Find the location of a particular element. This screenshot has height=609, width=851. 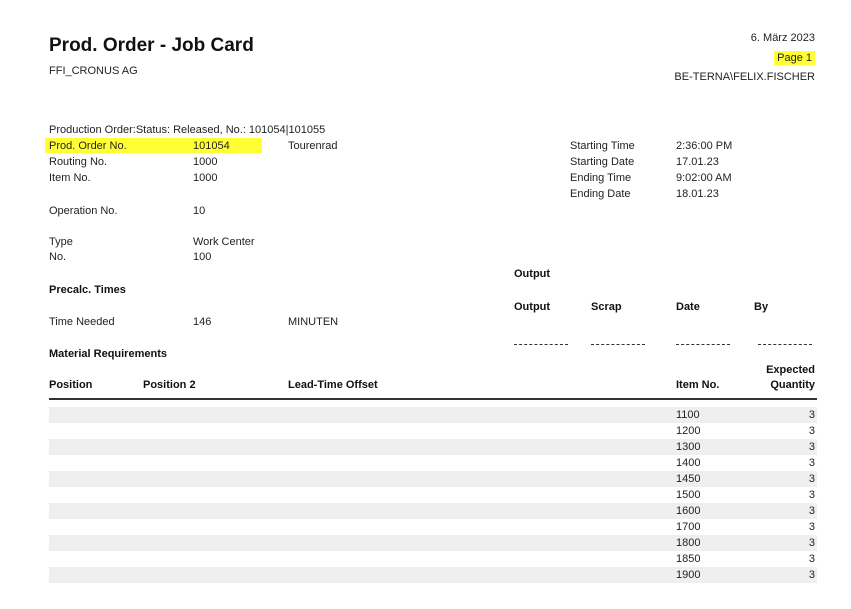

scrap-line is located at coordinates (618, 344).